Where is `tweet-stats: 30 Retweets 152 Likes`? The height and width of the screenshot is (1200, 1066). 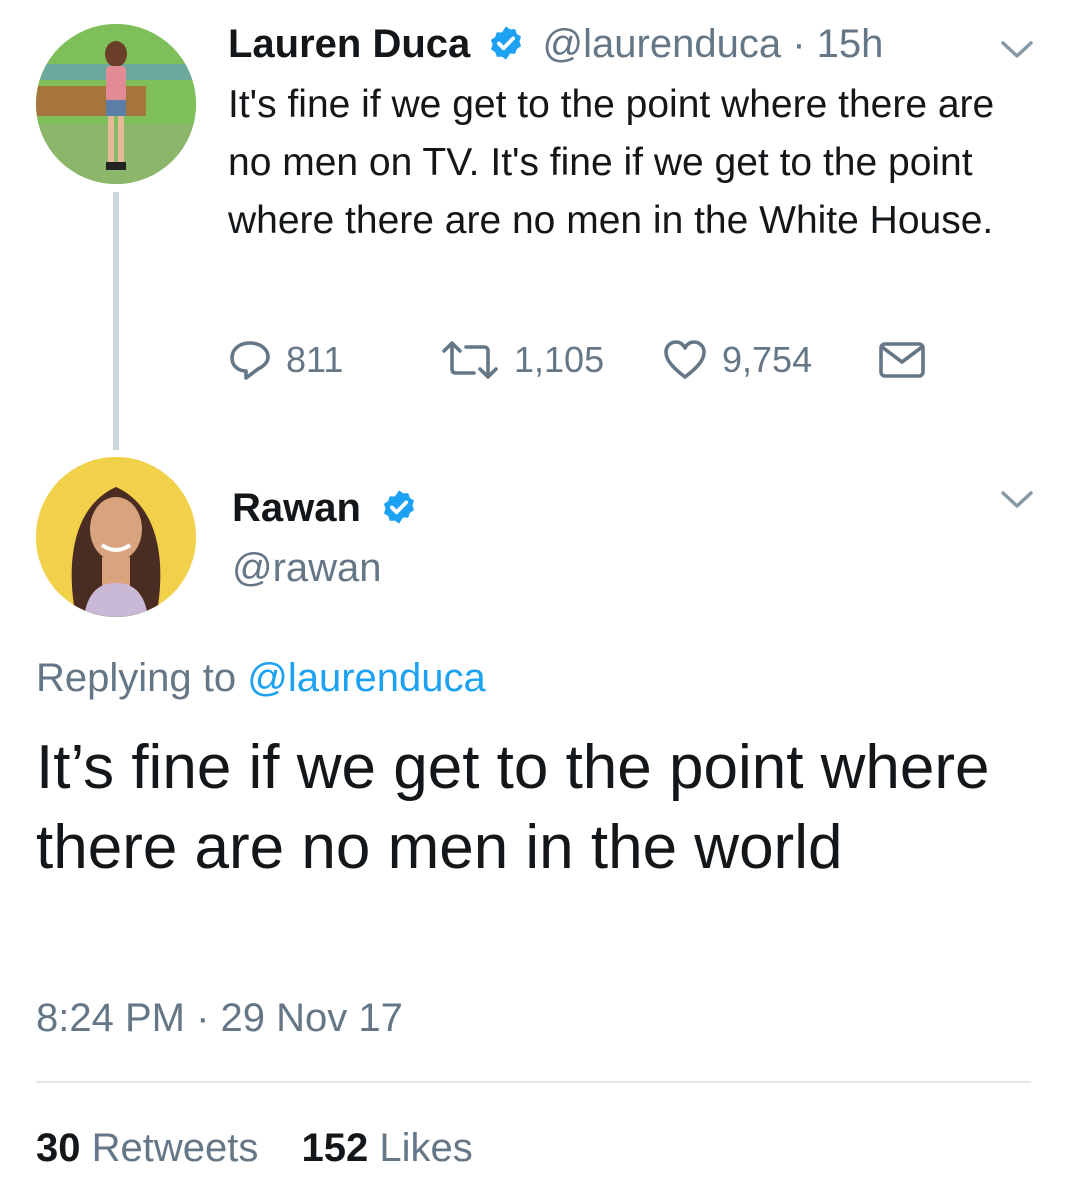 tweet-stats: 30 Retweets 152 Likes is located at coordinates (254, 1148).